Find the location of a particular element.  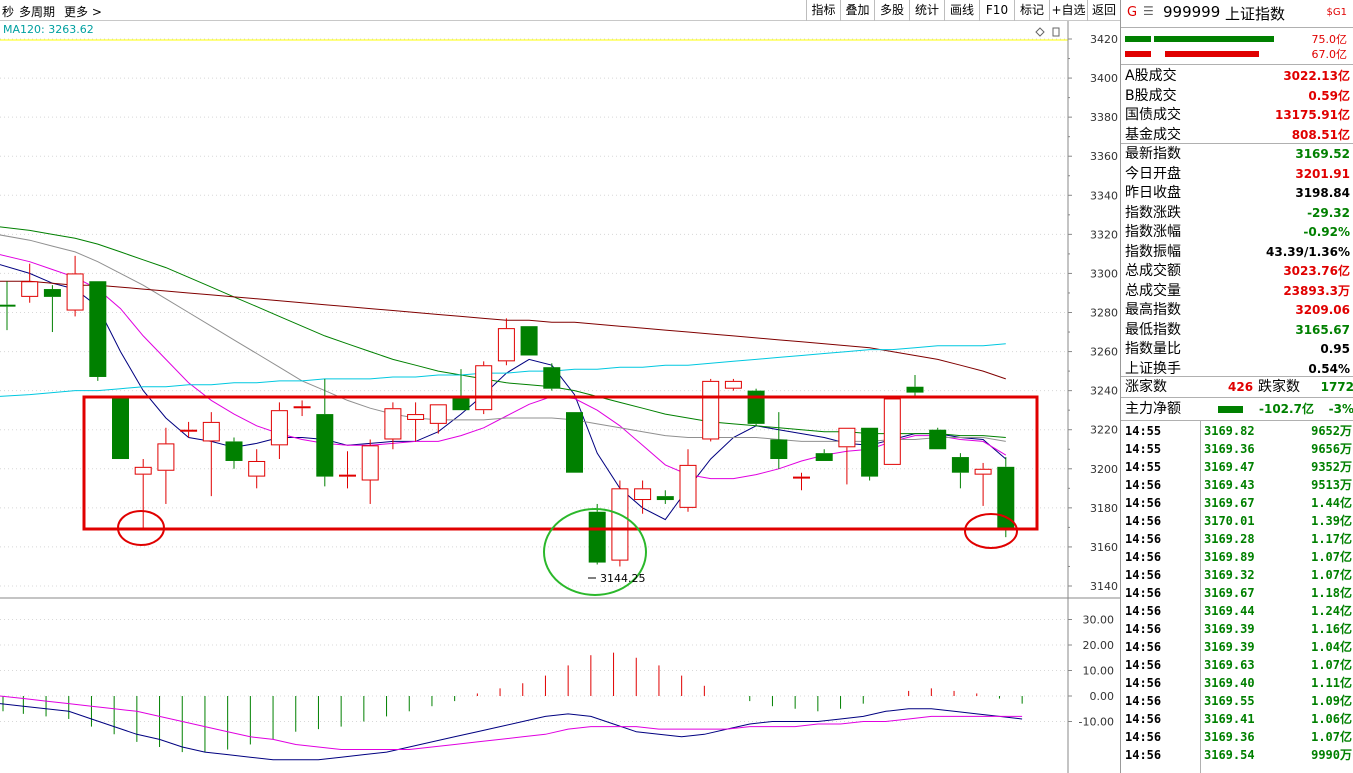

tick-time: 14:55 is located at coordinates (1143, 431).